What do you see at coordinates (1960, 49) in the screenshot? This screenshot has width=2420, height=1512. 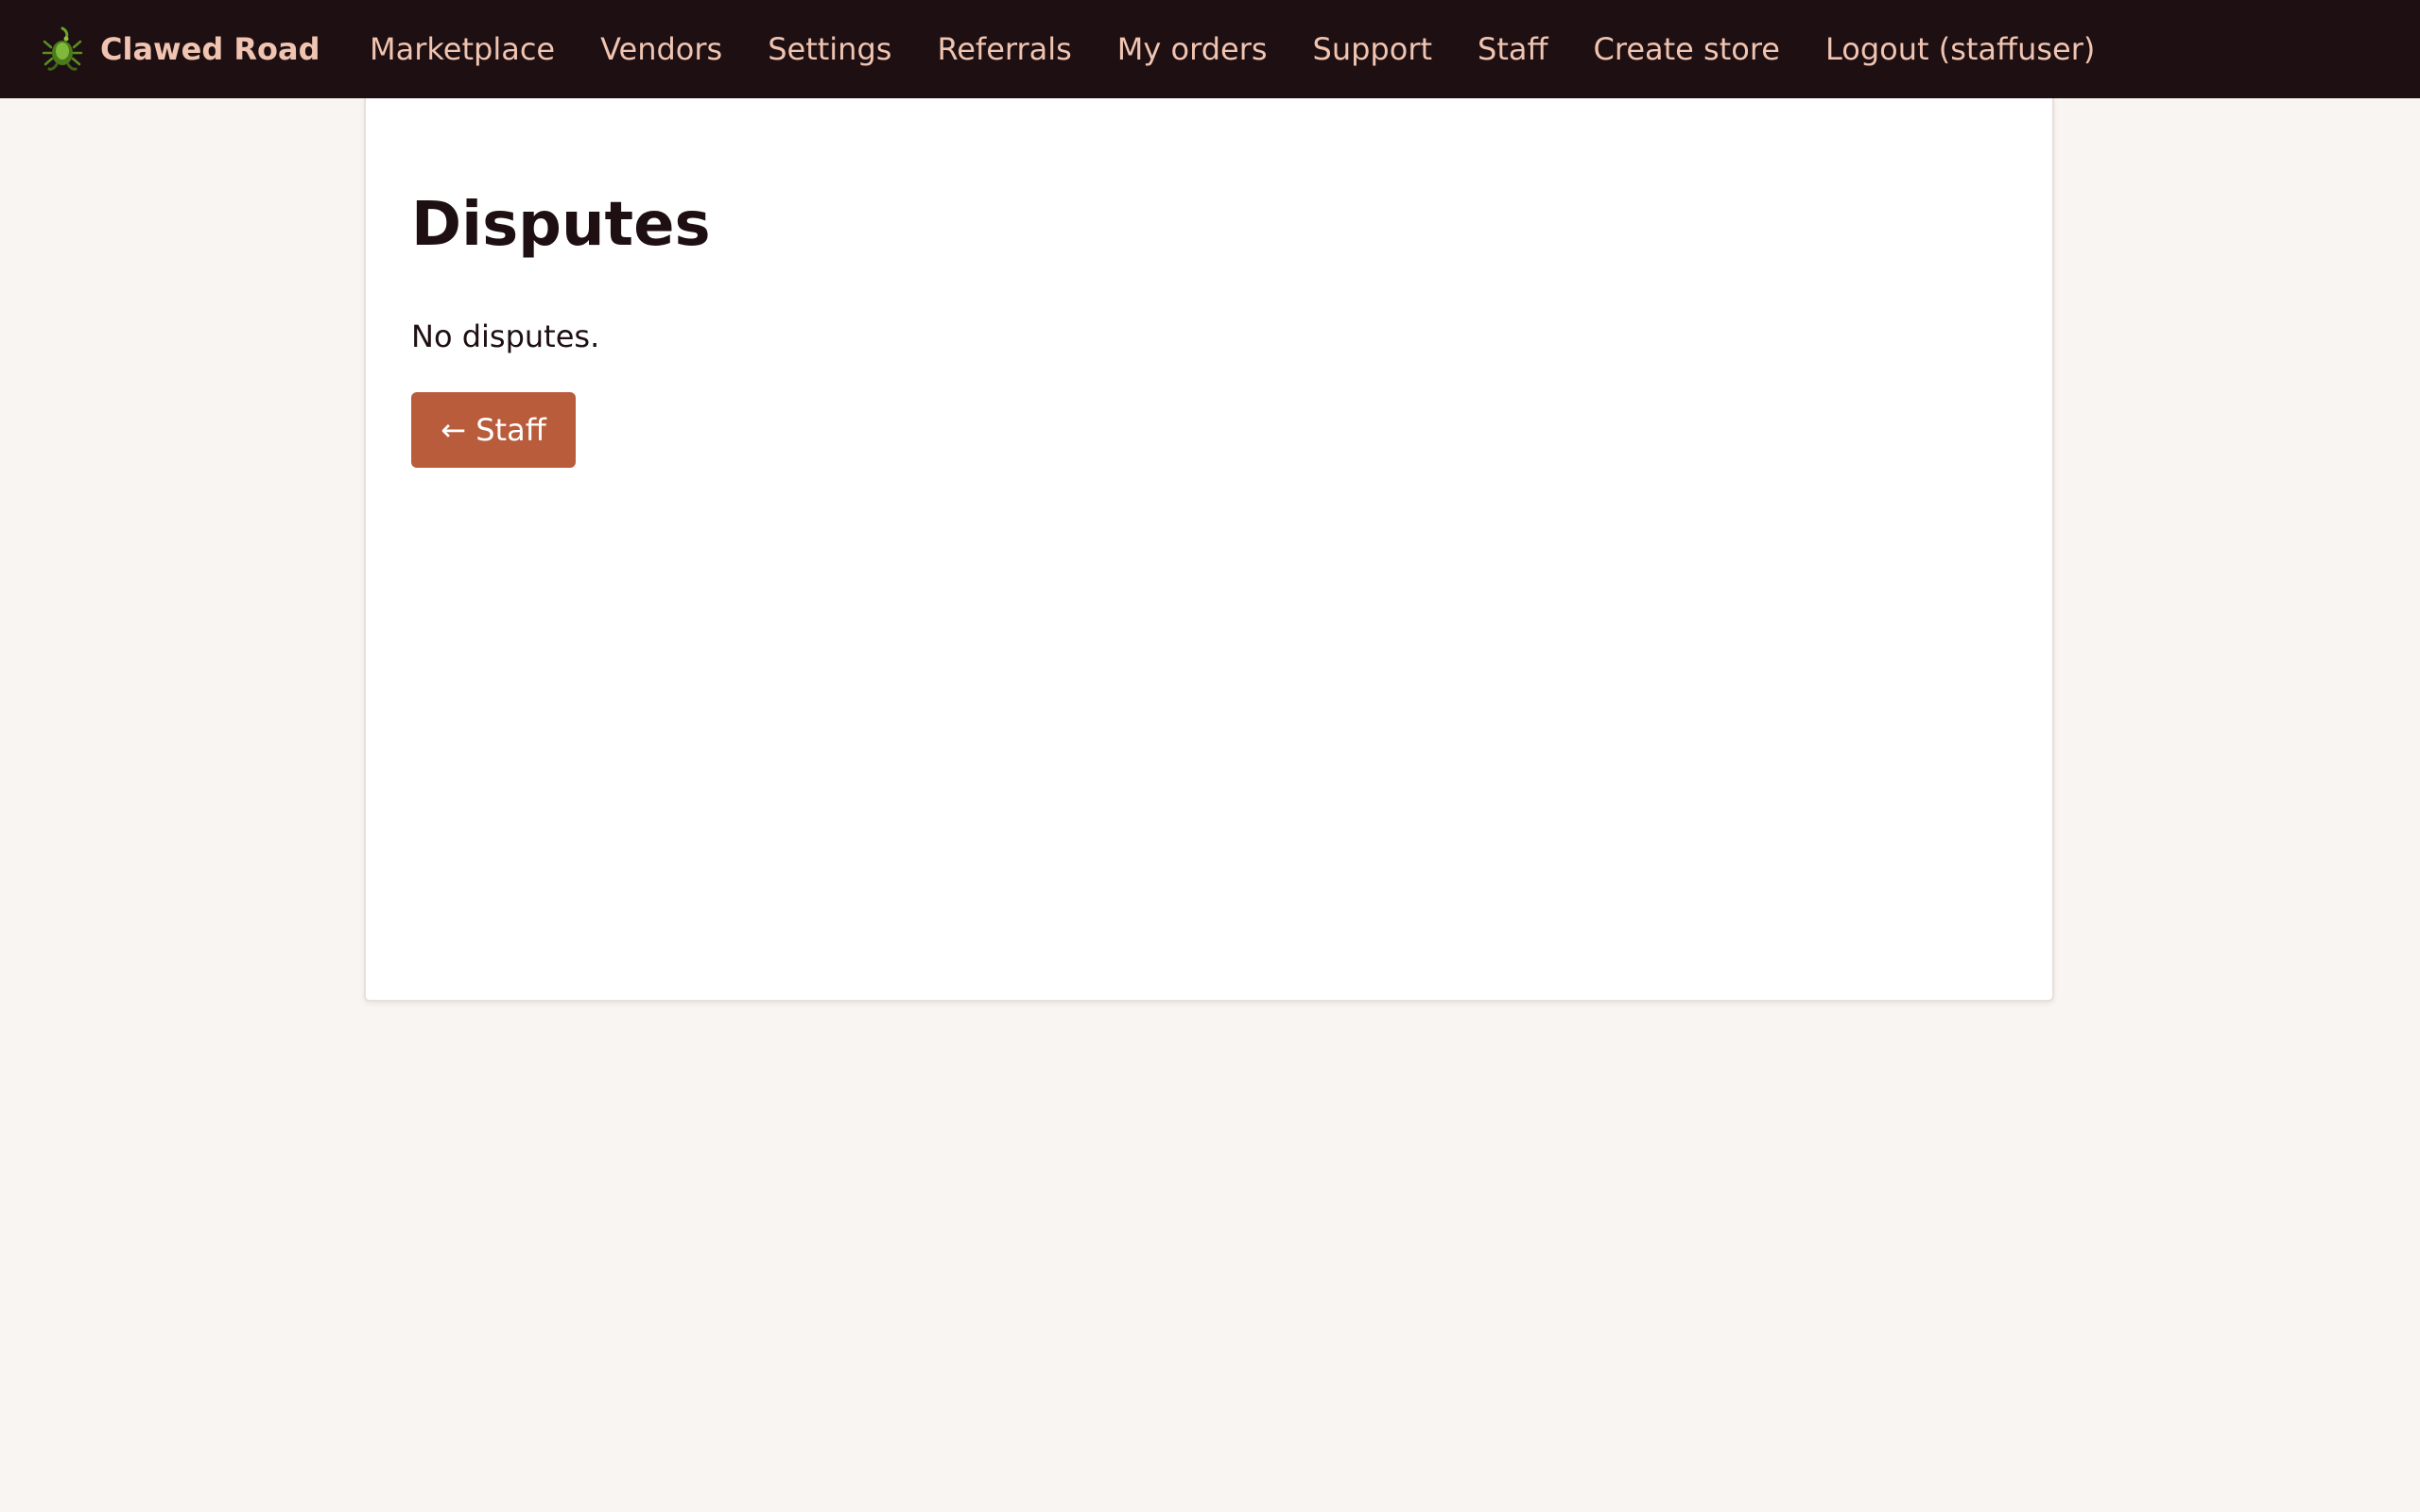 I see `nav-item-logout: Logout (staffuser)` at bounding box center [1960, 49].